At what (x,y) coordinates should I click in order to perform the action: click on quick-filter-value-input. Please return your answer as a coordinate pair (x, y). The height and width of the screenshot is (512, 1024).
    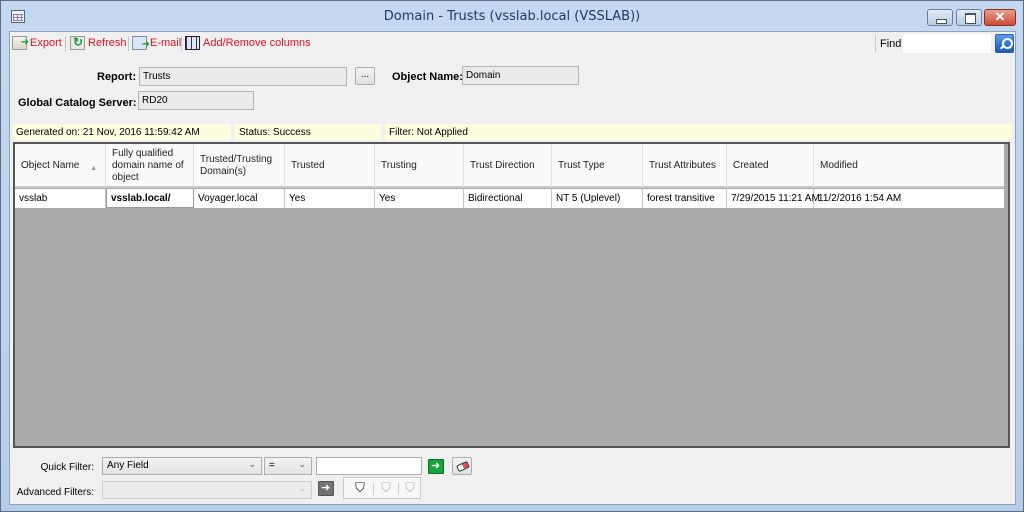
    Looking at the image, I should click on (369, 466).